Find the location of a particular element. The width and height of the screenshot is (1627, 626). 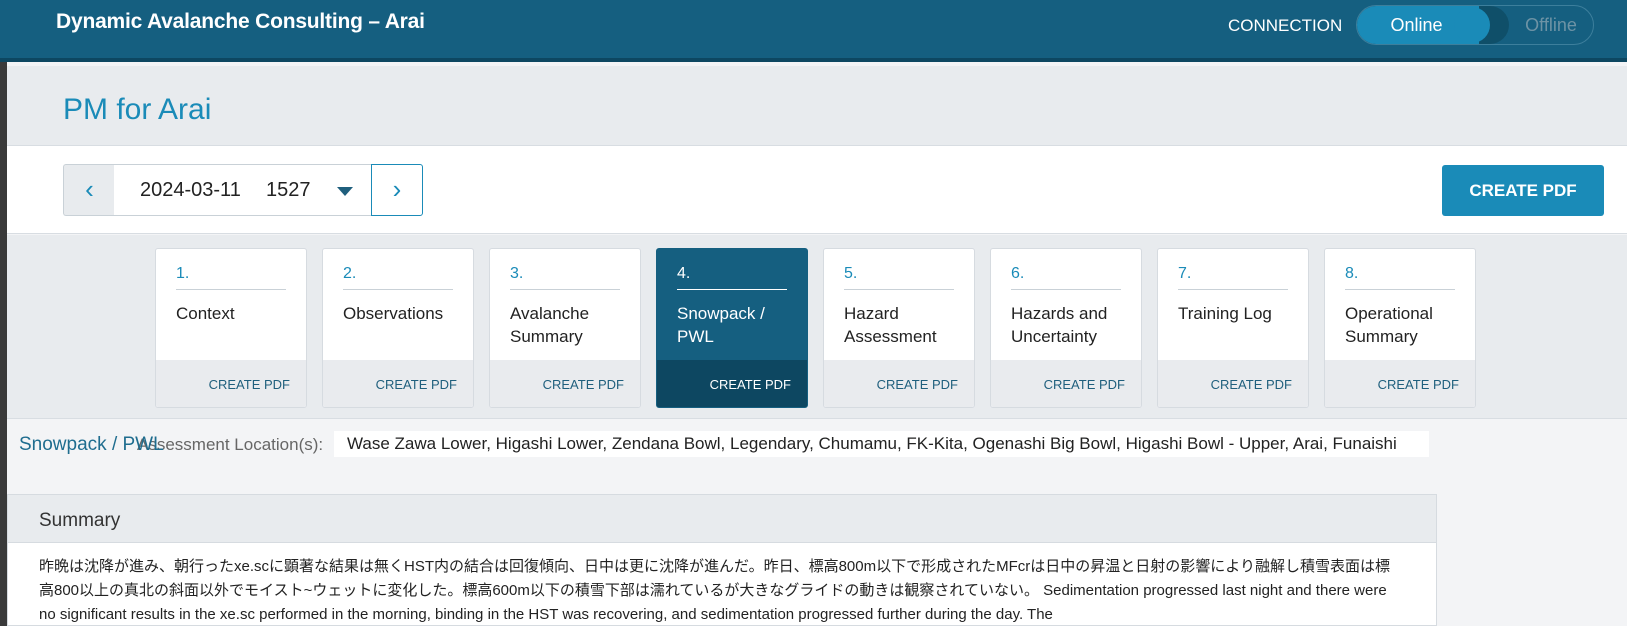

offline-option: Offline is located at coordinates (1551, 25).